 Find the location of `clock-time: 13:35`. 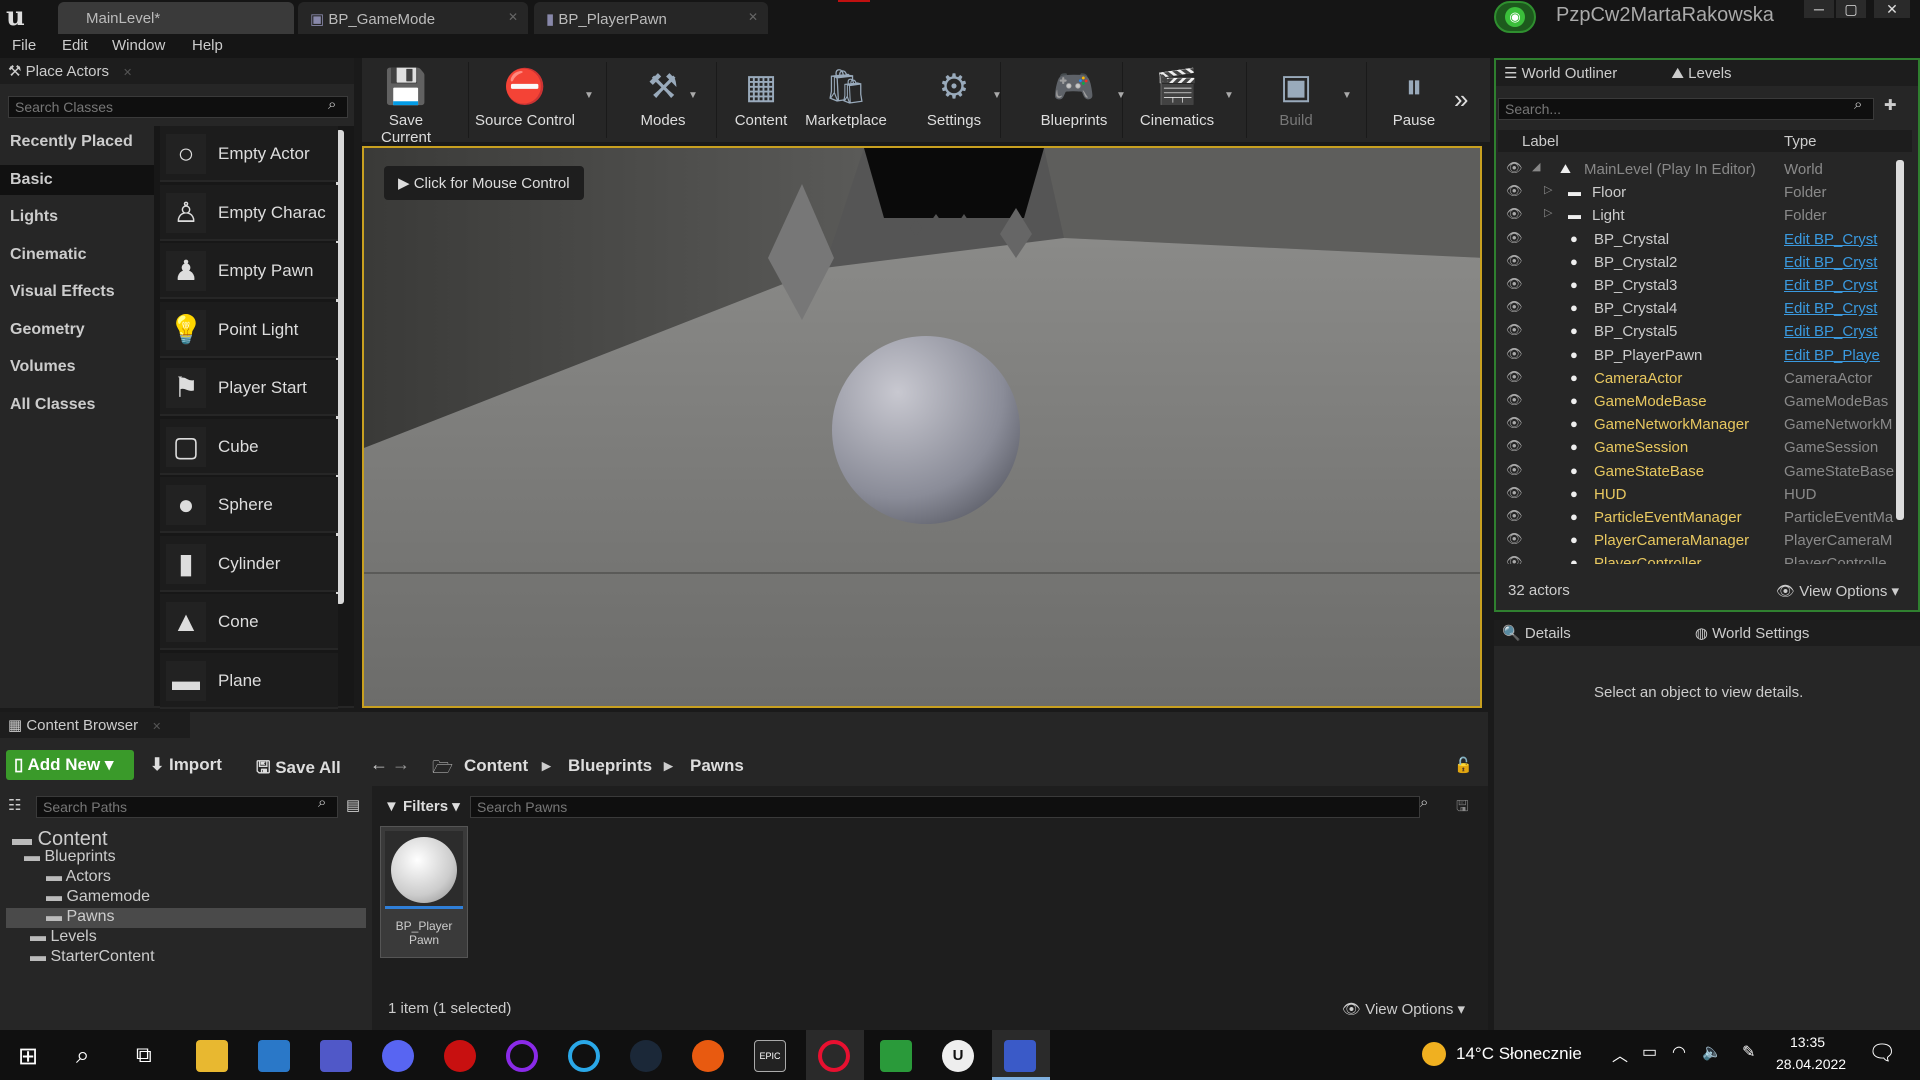

clock-time: 13:35 is located at coordinates (1807, 1042).